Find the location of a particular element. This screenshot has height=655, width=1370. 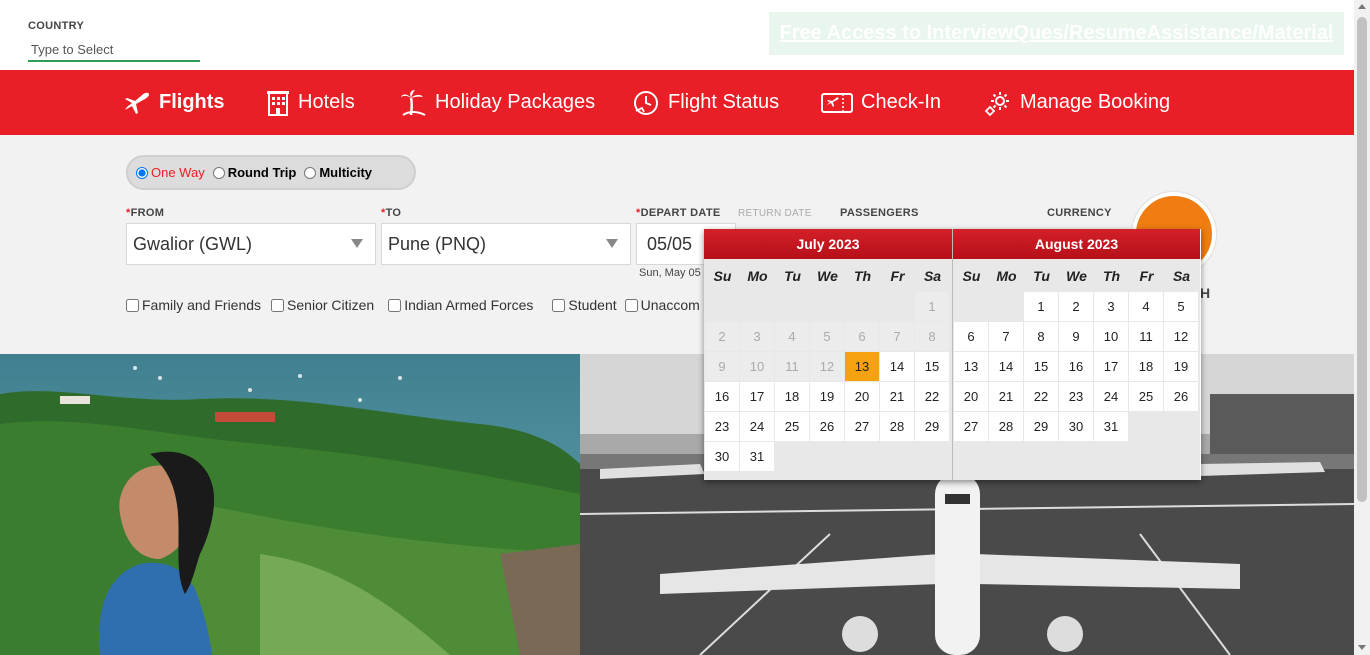

calendar-day: 9 is located at coordinates (1076, 337).